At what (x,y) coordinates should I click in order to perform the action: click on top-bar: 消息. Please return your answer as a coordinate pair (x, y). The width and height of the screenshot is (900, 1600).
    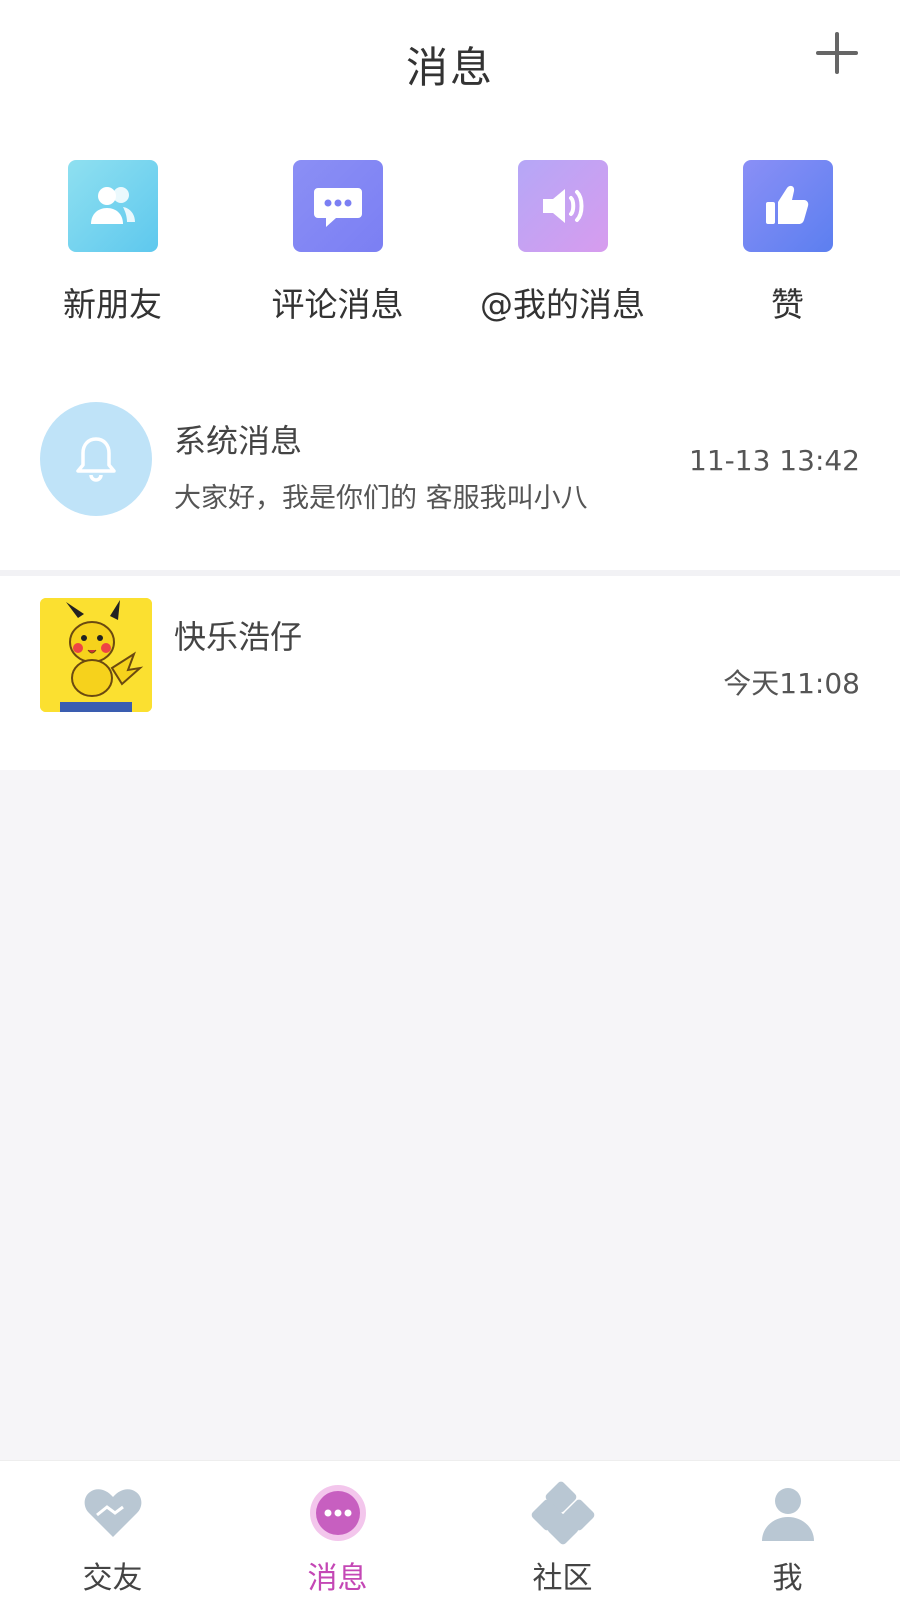
    Looking at the image, I should click on (450, 60).